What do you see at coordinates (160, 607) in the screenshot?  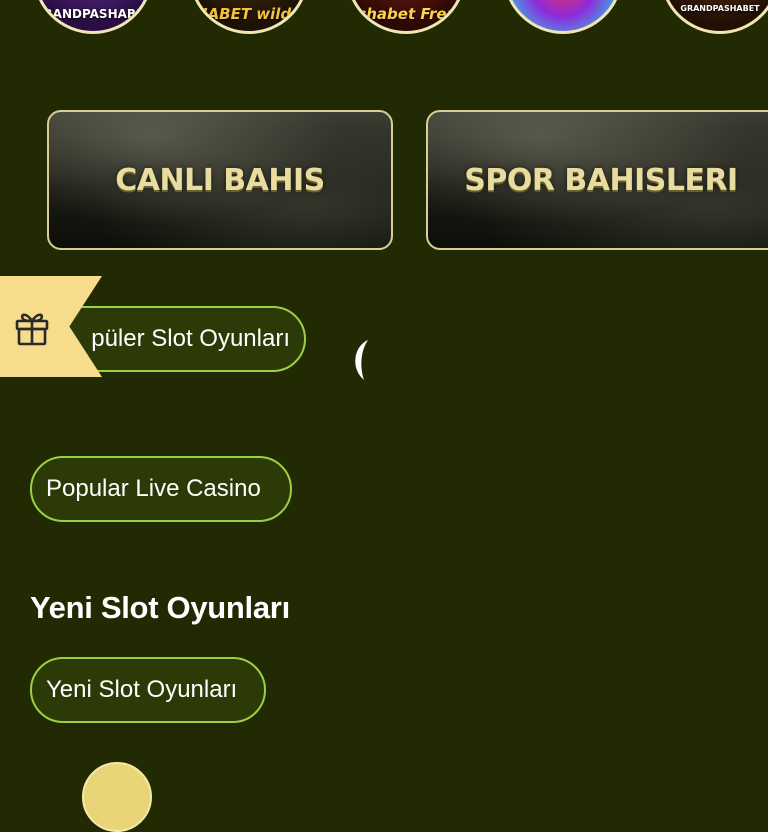 I see `new-slots-heading: Yeni Slot Oyunları` at bounding box center [160, 607].